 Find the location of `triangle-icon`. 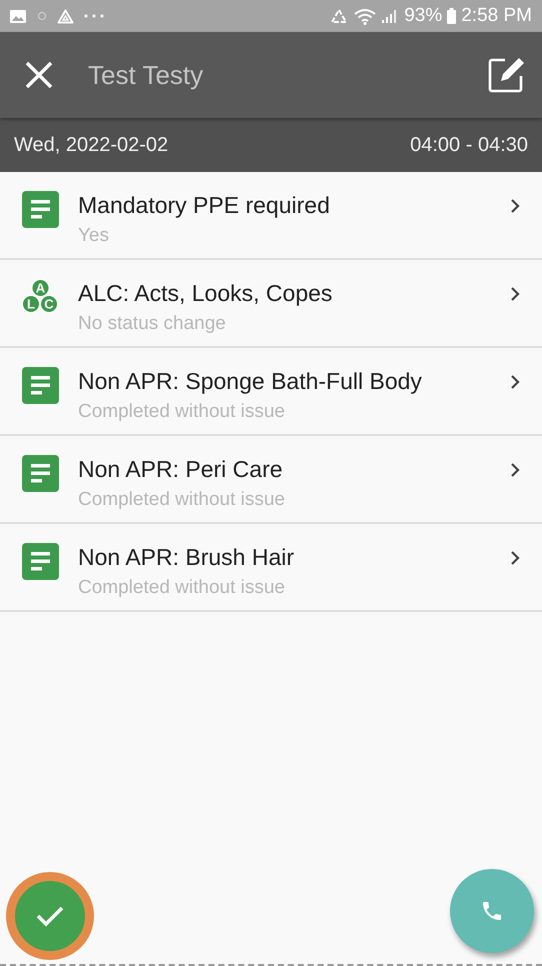

triangle-icon is located at coordinates (65, 16).